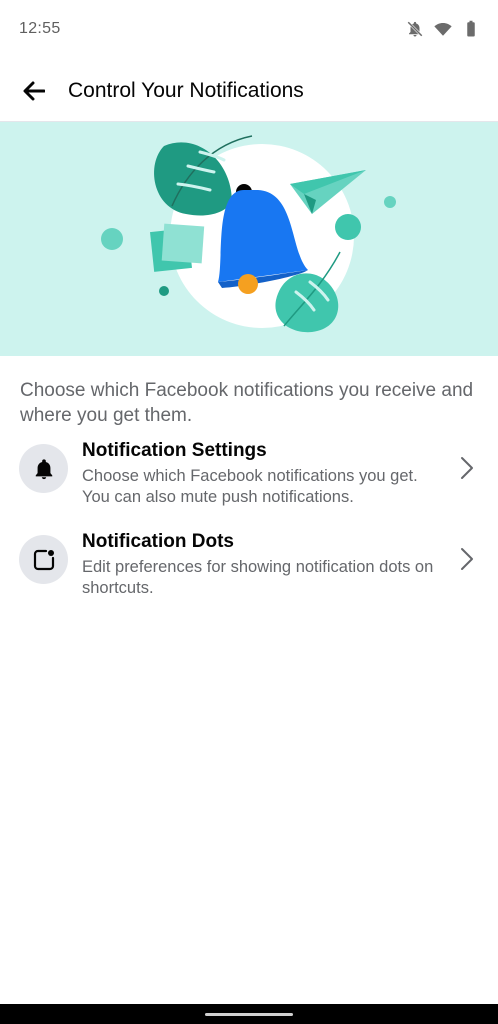 The image size is (498, 1024). I want to click on status-icons, so click(443, 29).